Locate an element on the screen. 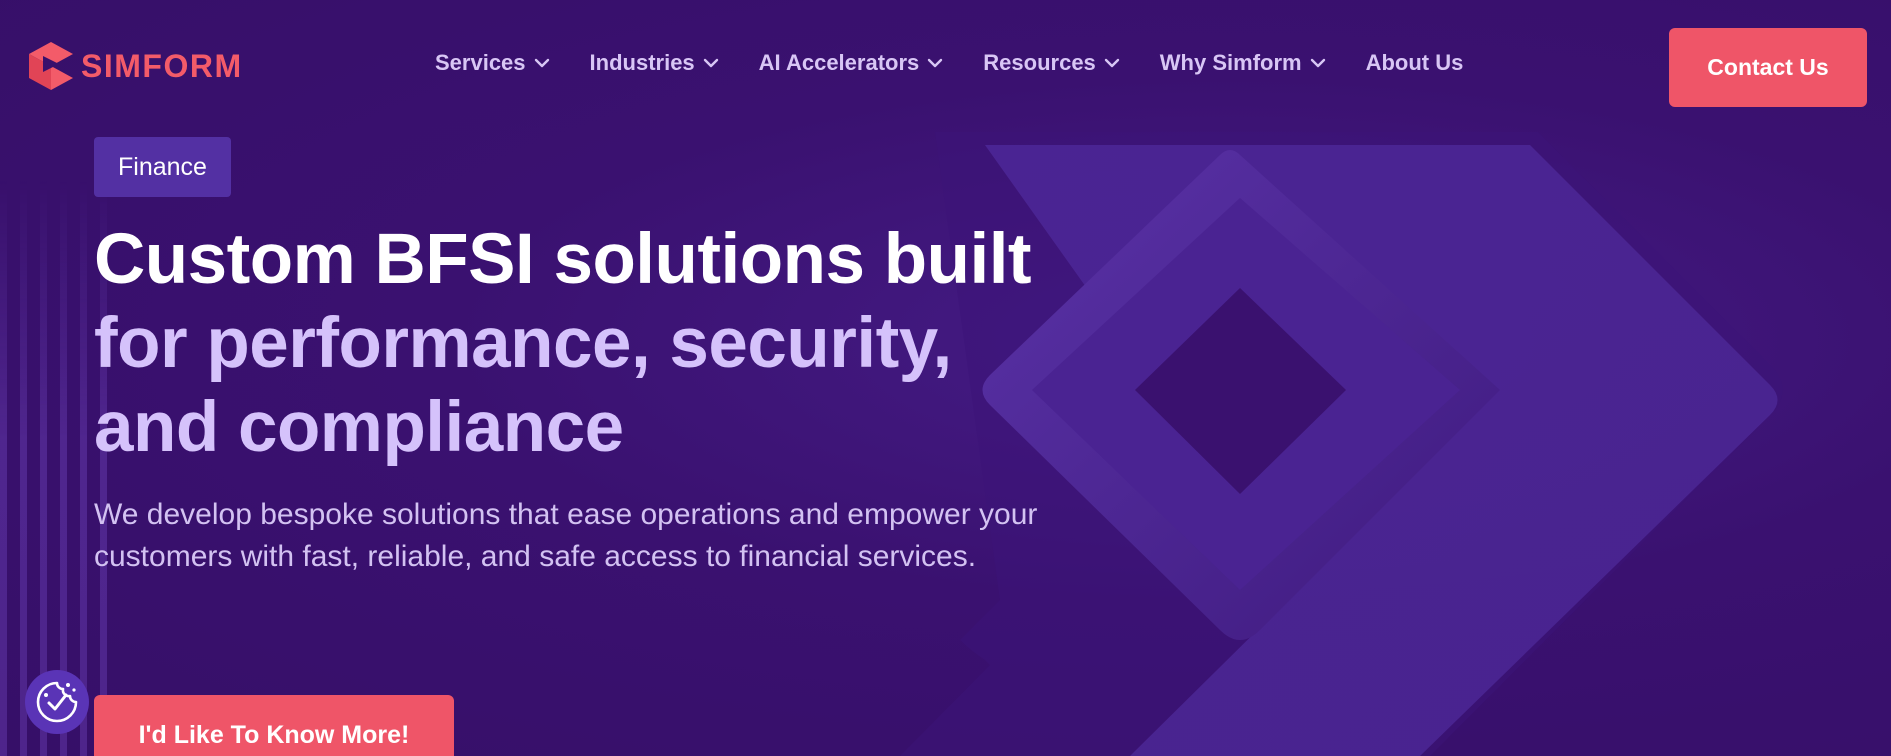 The image size is (1891, 756). nav-item-label: About Us is located at coordinates (1414, 62).